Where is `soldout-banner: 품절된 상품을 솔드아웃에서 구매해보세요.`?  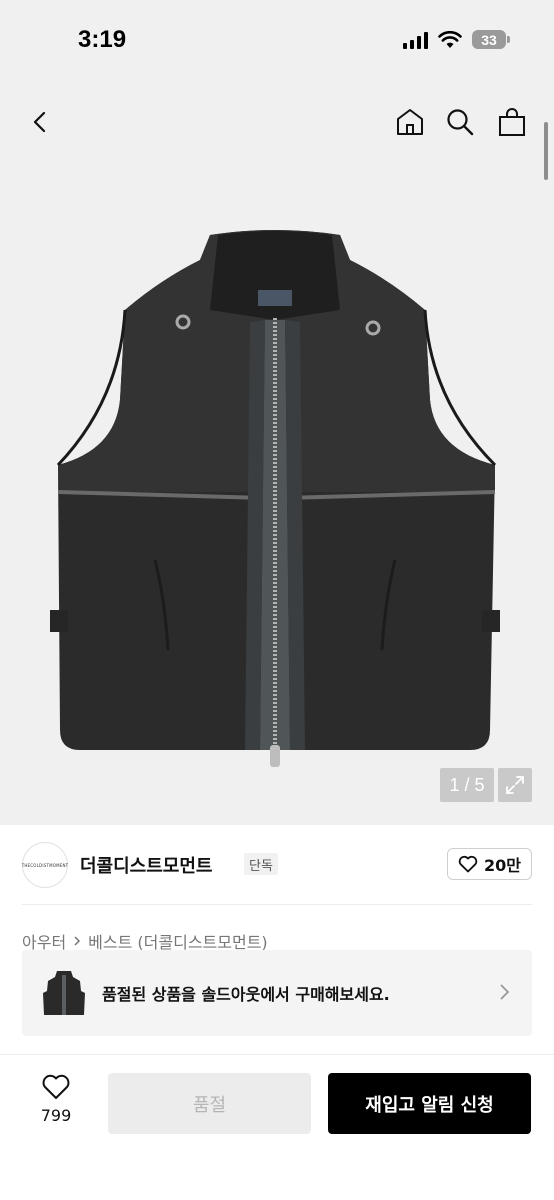 soldout-banner: 품절된 상품을 솔드아웃에서 구매해보세요. is located at coordinates (277, 993).